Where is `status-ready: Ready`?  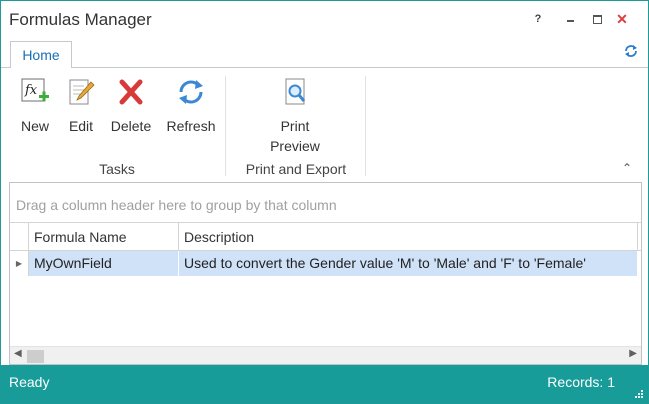 status-ready: Ready is located at coordinates (29, 382).